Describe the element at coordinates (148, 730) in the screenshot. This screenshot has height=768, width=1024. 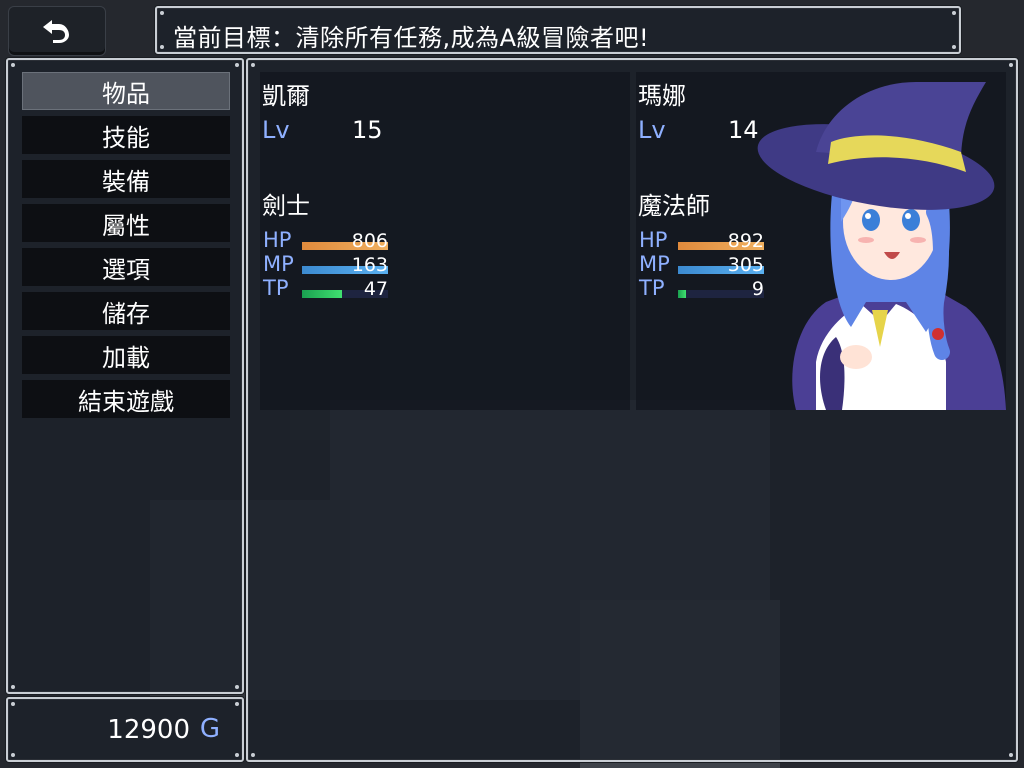
I see `gold-value: 12900` at that location.